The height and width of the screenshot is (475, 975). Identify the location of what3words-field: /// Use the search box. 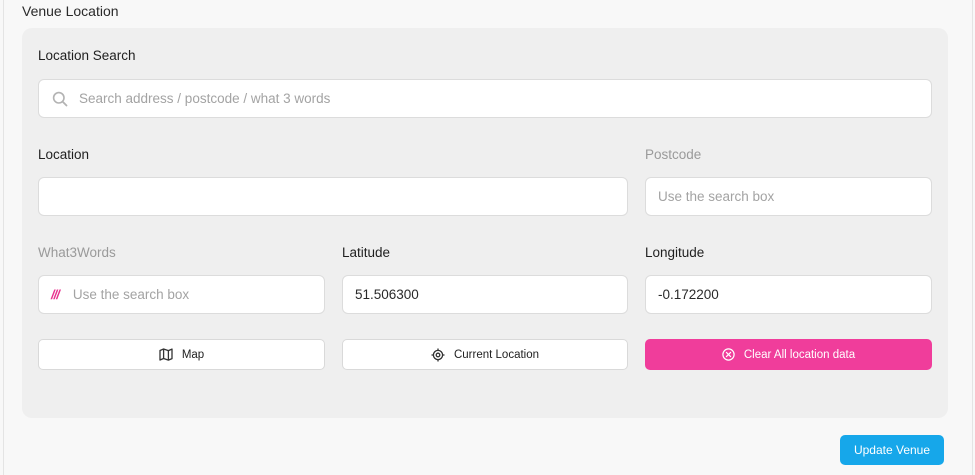
(181, 294).